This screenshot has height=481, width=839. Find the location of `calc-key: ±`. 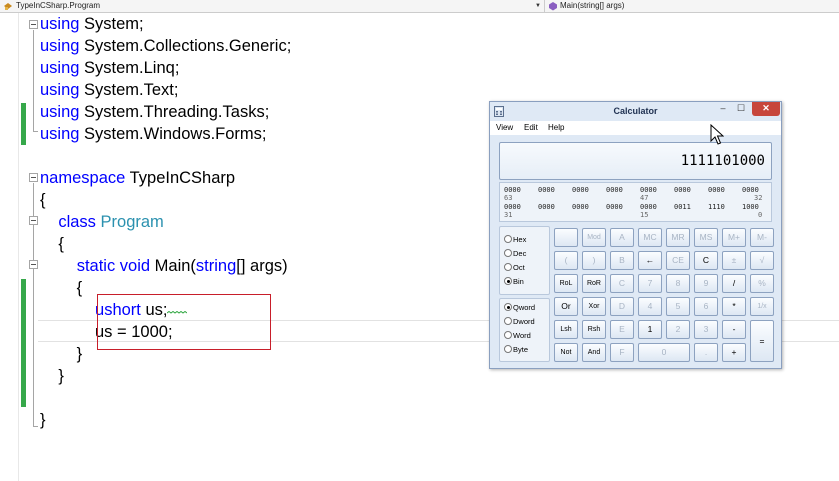

calc-key: ± is located at coordinates (734, 260).